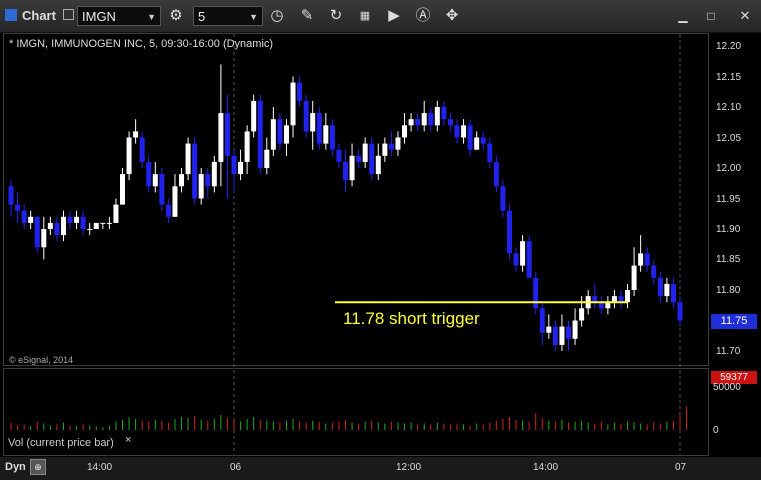 The height and width of the screenshot is (480, 761). What do you see at coordinates (38, 467) in the screenshot?
I see `zoom-icon: ⊕` at bounding box center [38, 467].